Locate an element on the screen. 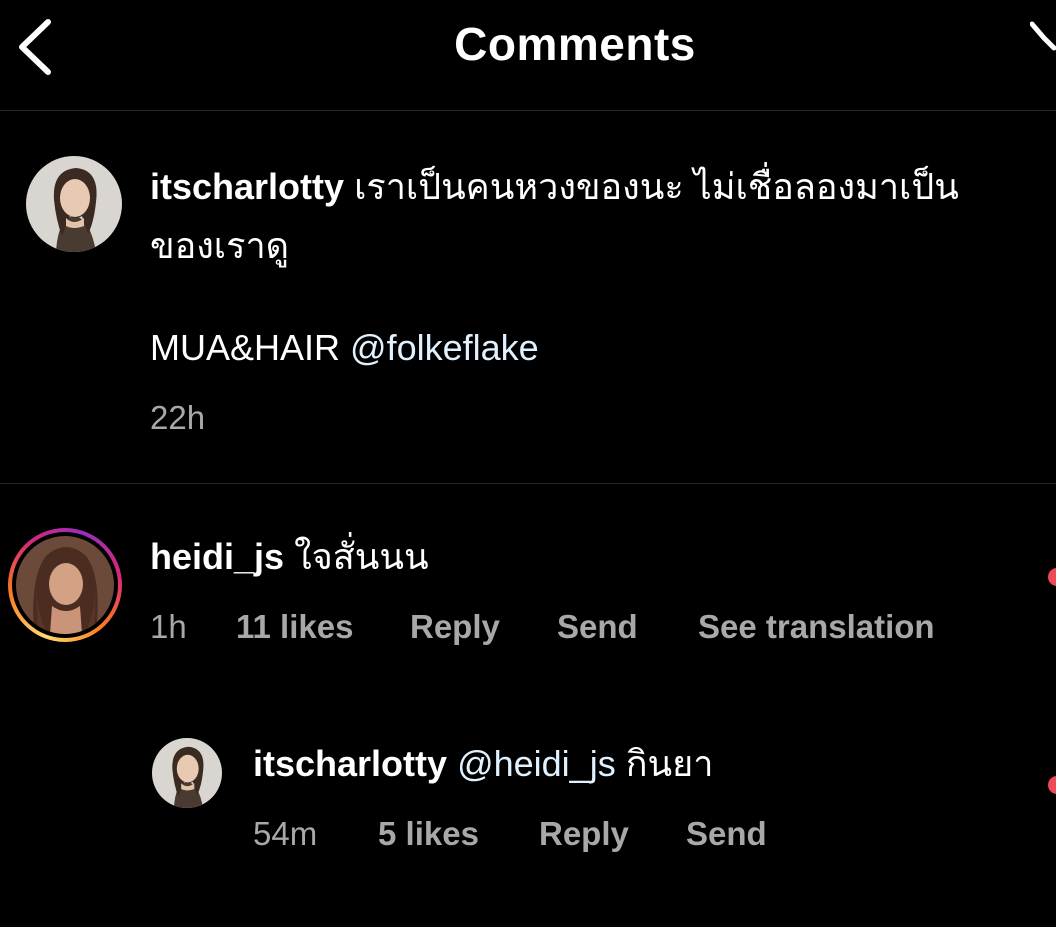  reply-mention: @heidi_js is located at coordinates (536, 763).